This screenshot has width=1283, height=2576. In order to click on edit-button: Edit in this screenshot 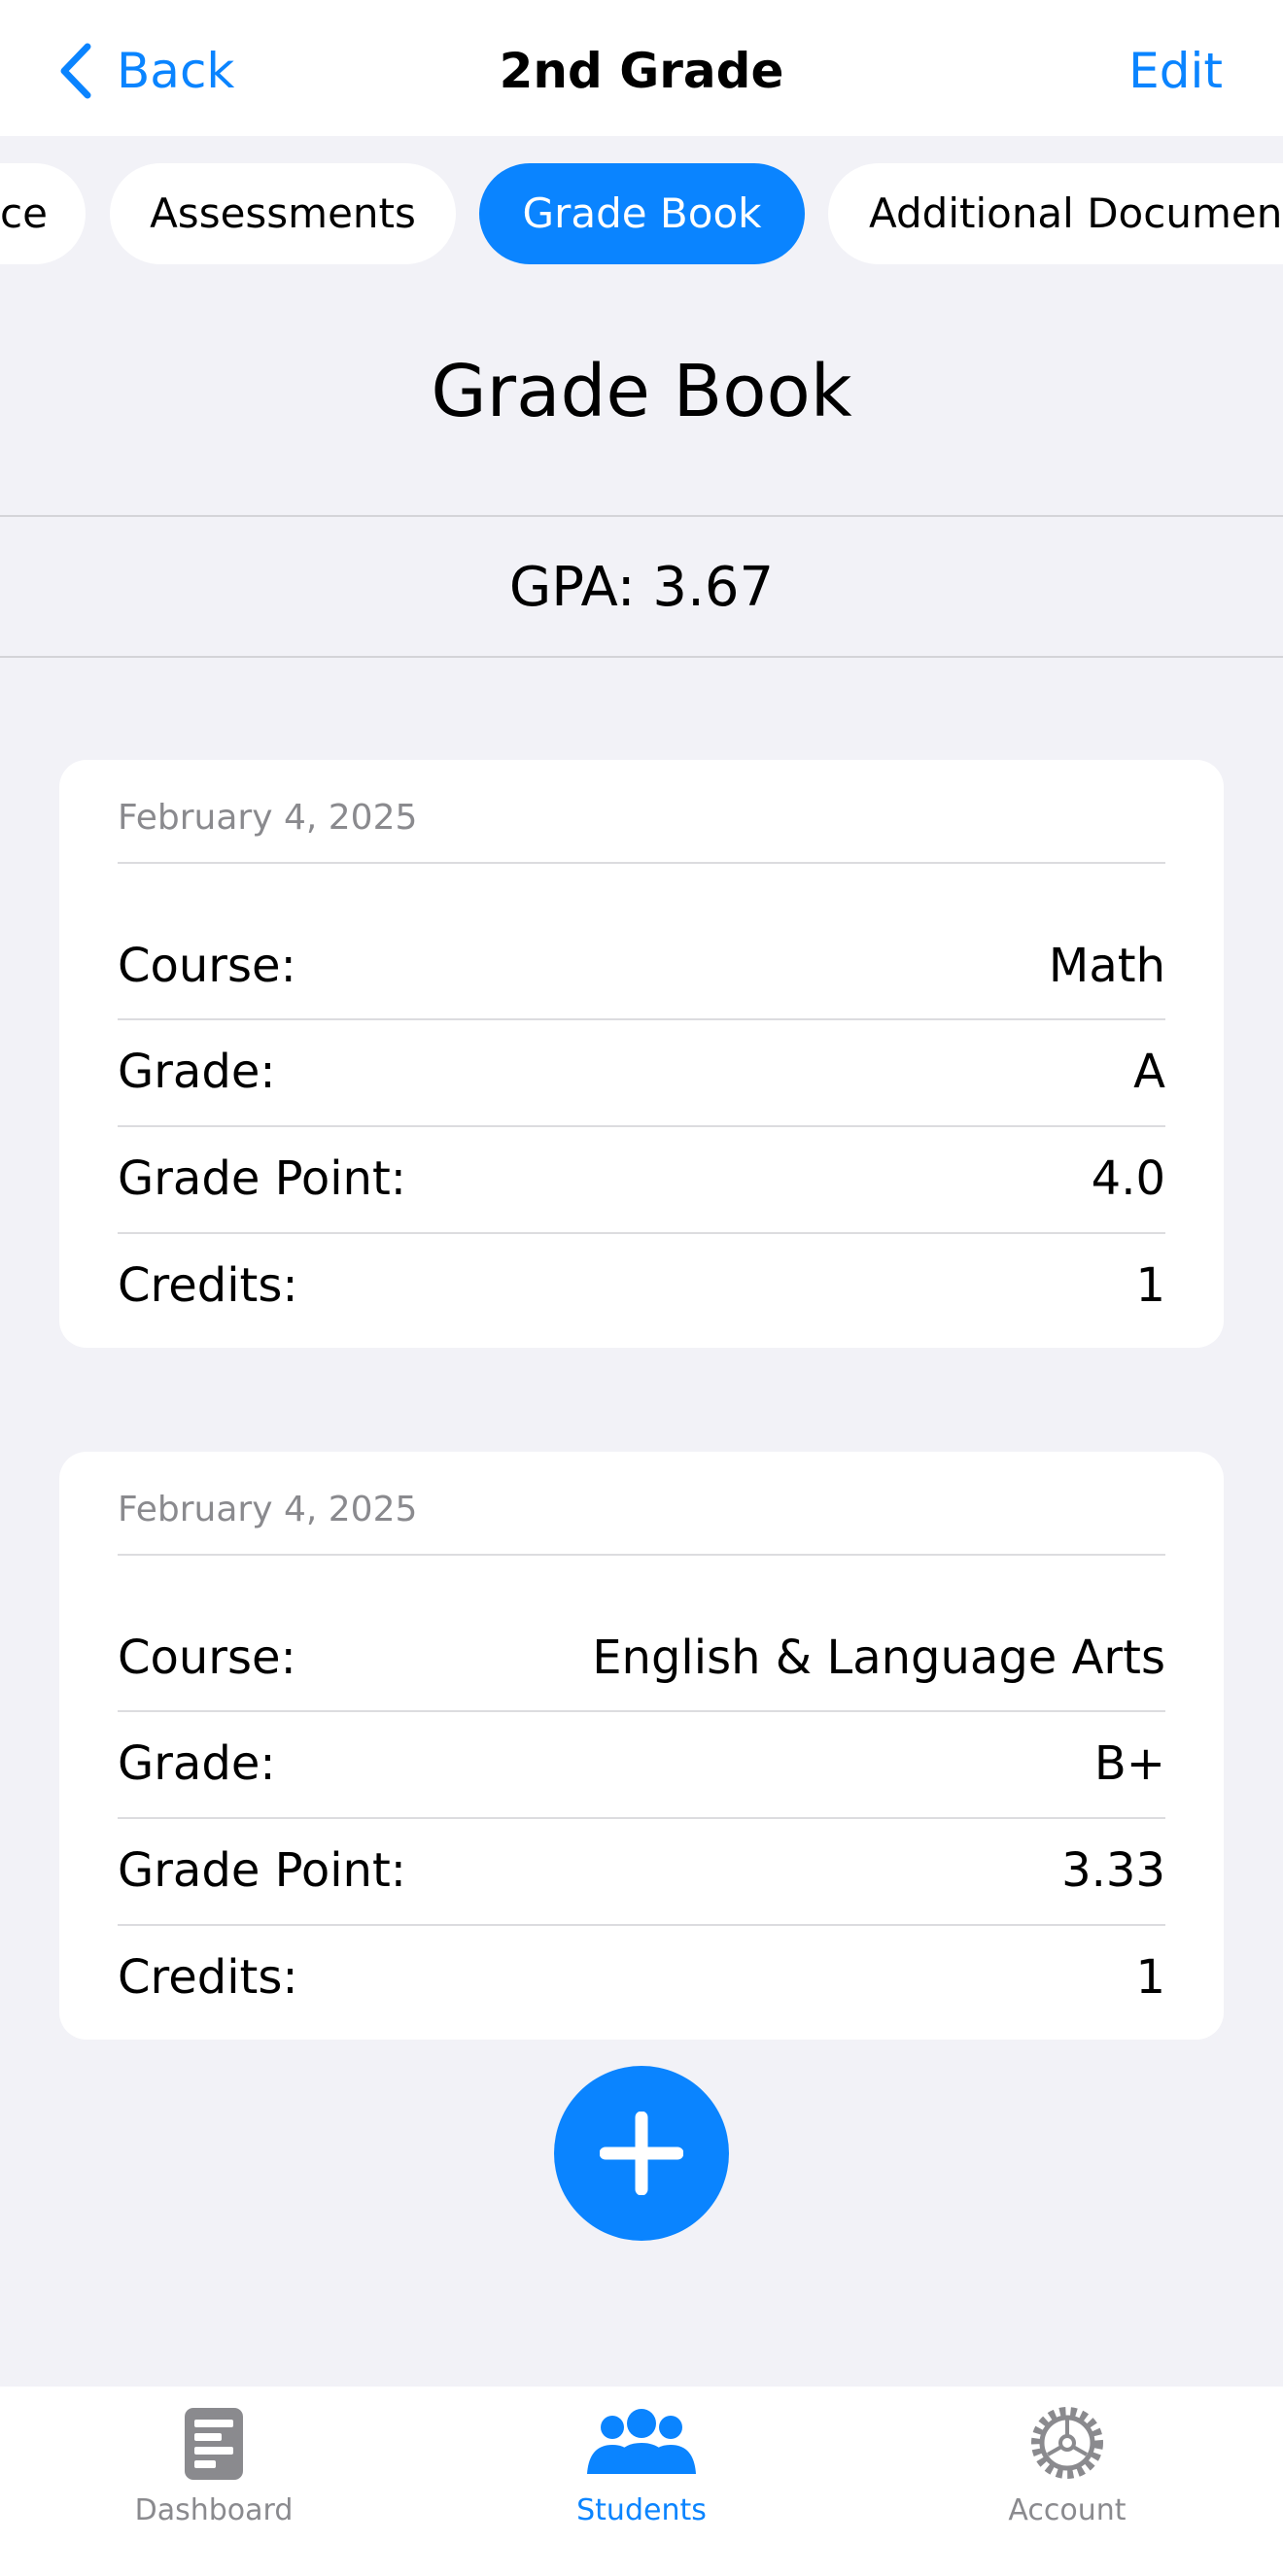, I will do `click(1175, 71)`.